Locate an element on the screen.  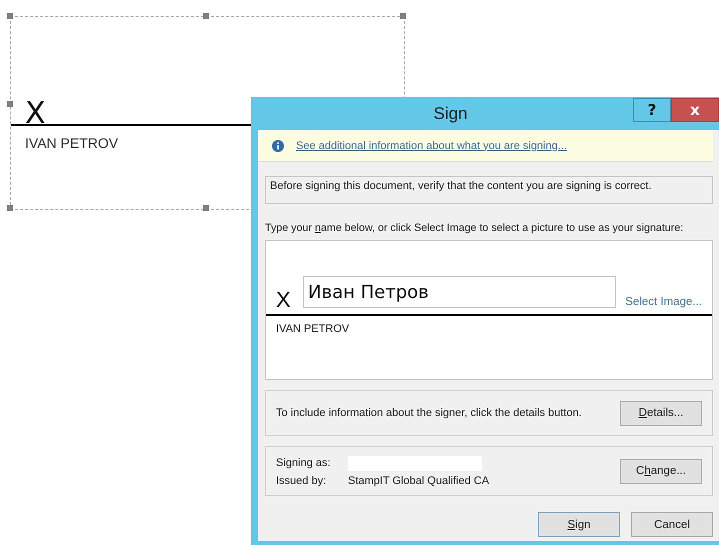
signing-as-label: Signing as: is located at coordinates (304, 463).